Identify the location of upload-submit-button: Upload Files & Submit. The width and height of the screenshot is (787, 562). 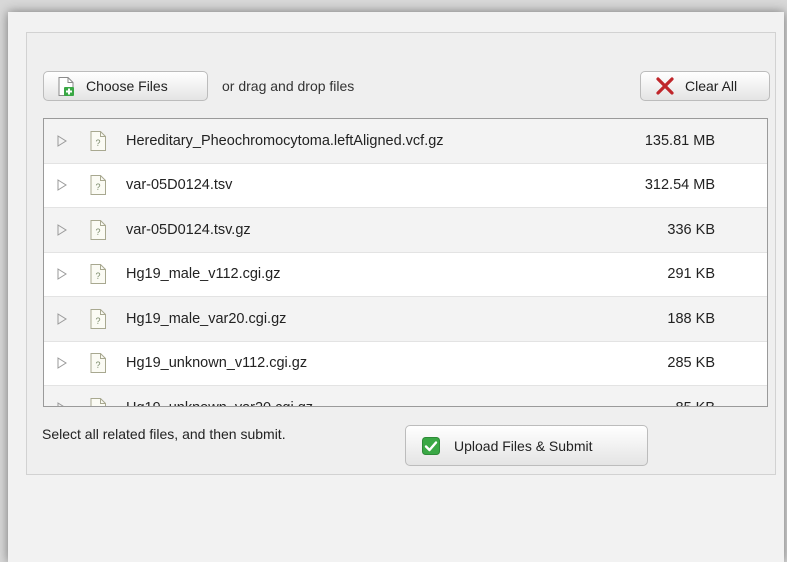
(526, 445).